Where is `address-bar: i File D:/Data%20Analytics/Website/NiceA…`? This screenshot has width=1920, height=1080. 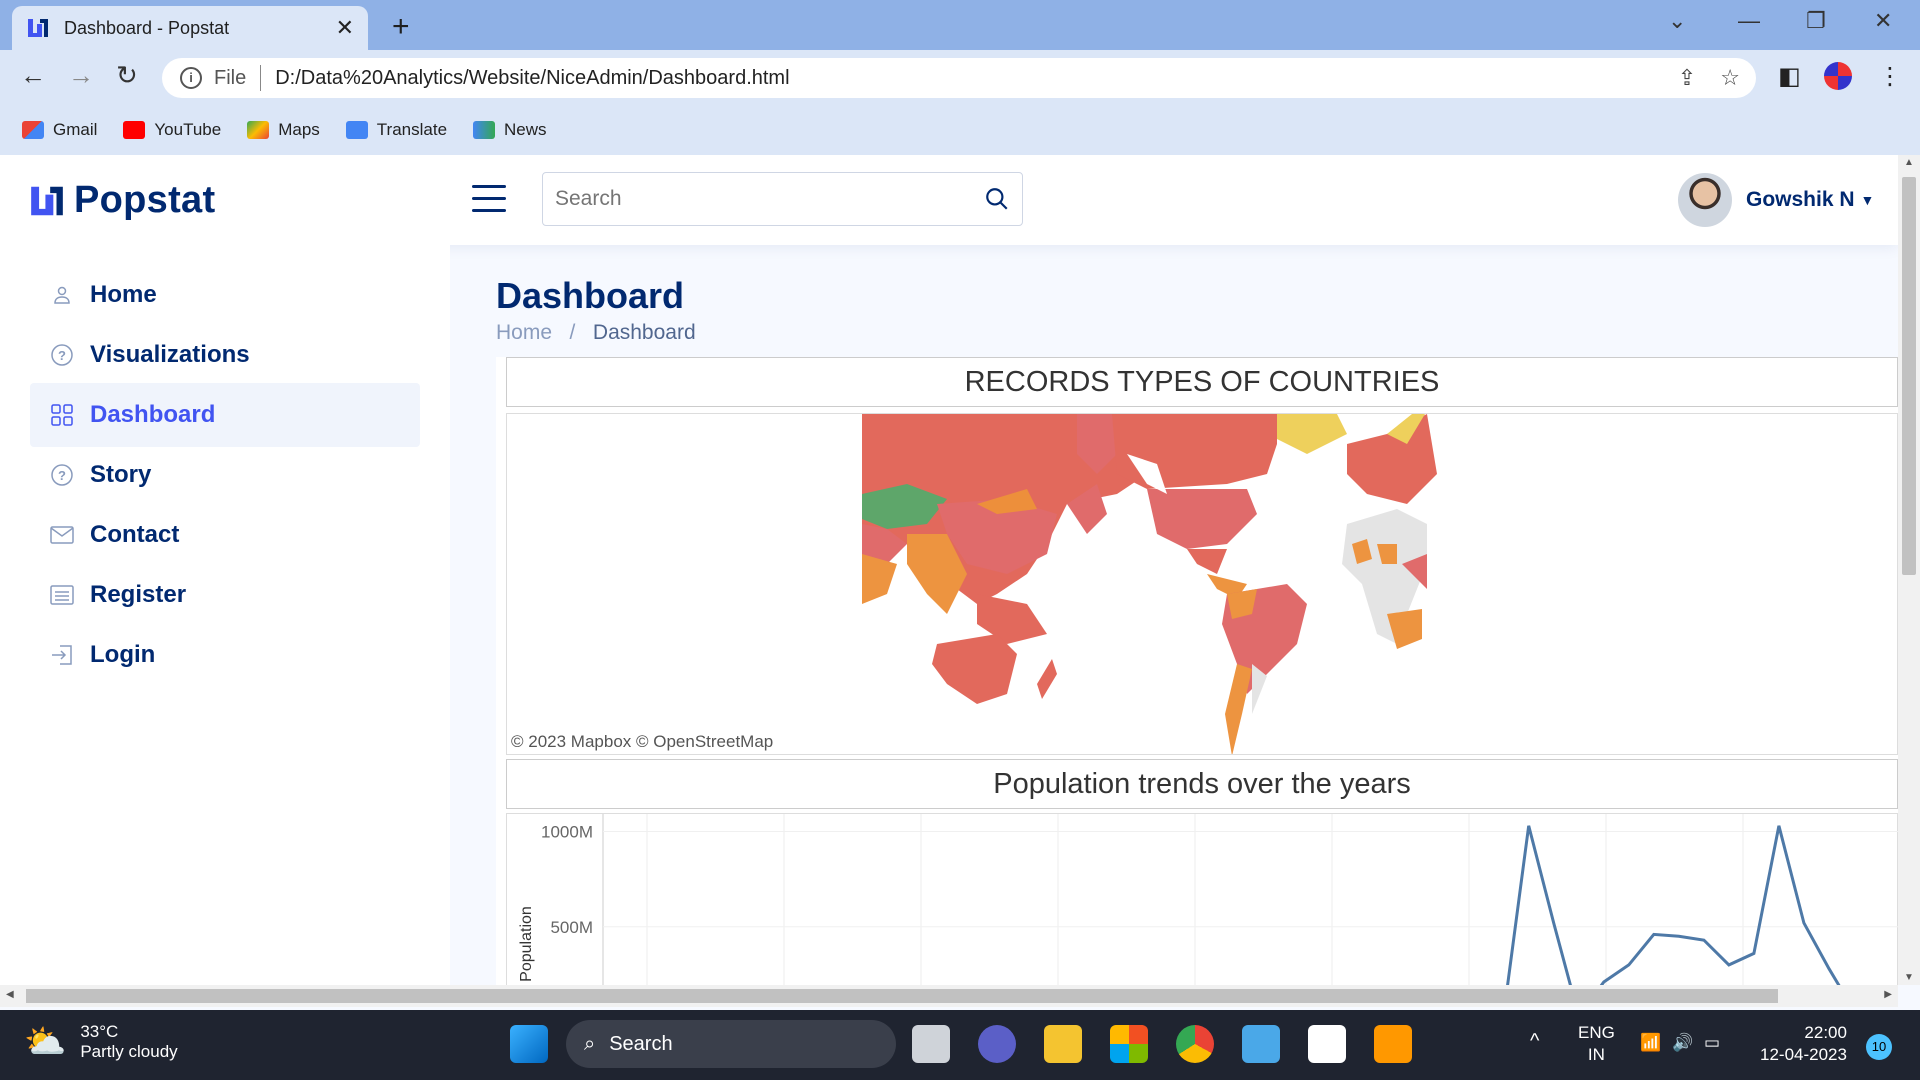
address-bar: i File D:/Data%20Analytics/Website/NiceA… is located at coordinates (959, 78).